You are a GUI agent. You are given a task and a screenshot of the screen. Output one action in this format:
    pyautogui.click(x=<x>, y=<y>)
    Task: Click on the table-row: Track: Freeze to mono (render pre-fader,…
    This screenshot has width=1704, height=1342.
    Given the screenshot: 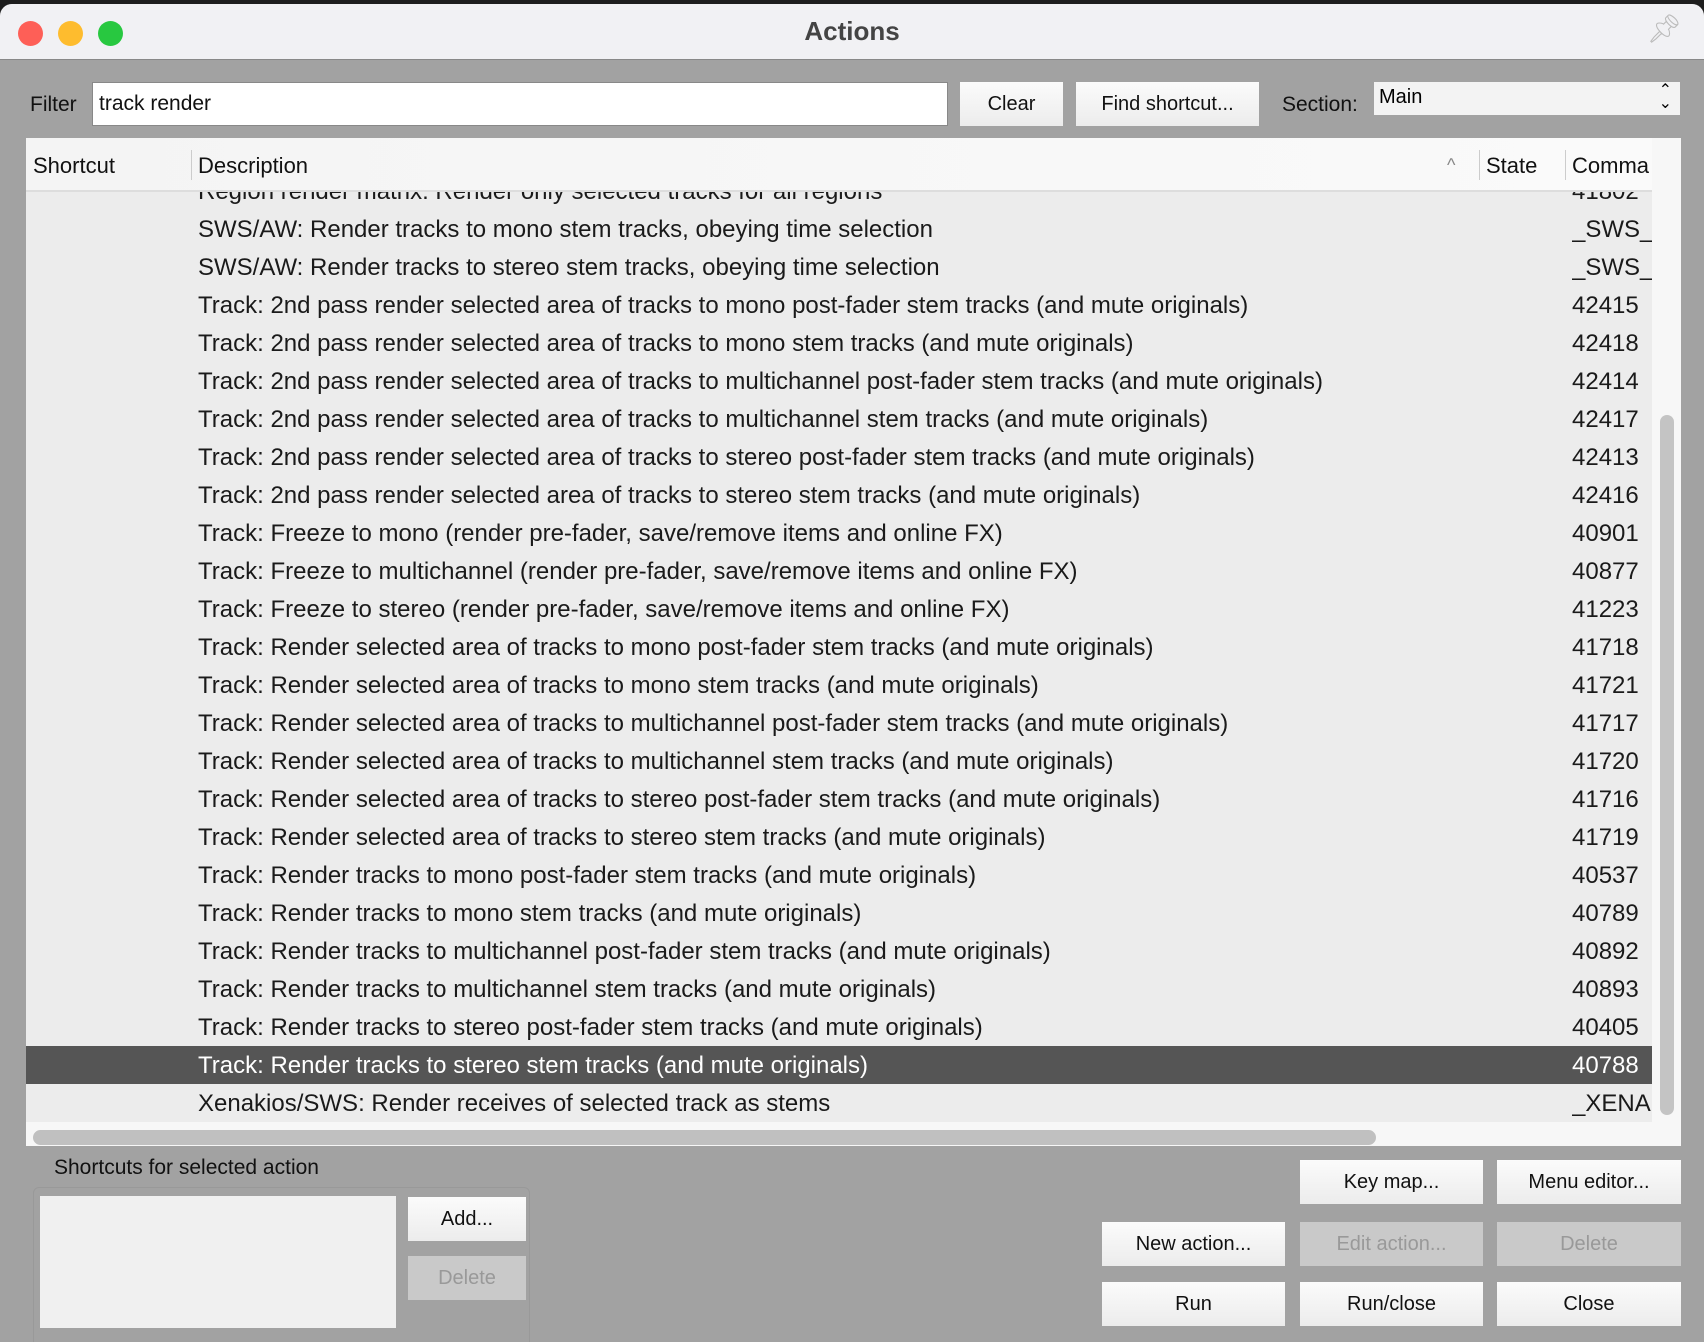 What is the action you would take?
    pyautogui.click(x=839, y=533)
    